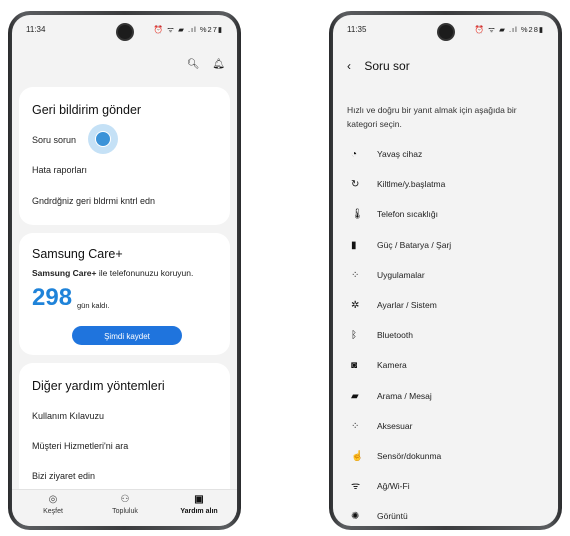 The height and width of the screenshot is (536, 570). I want to click on status-icons: ⏰ ᯤ ▰ .ıl %27▮, so click(188, 29).